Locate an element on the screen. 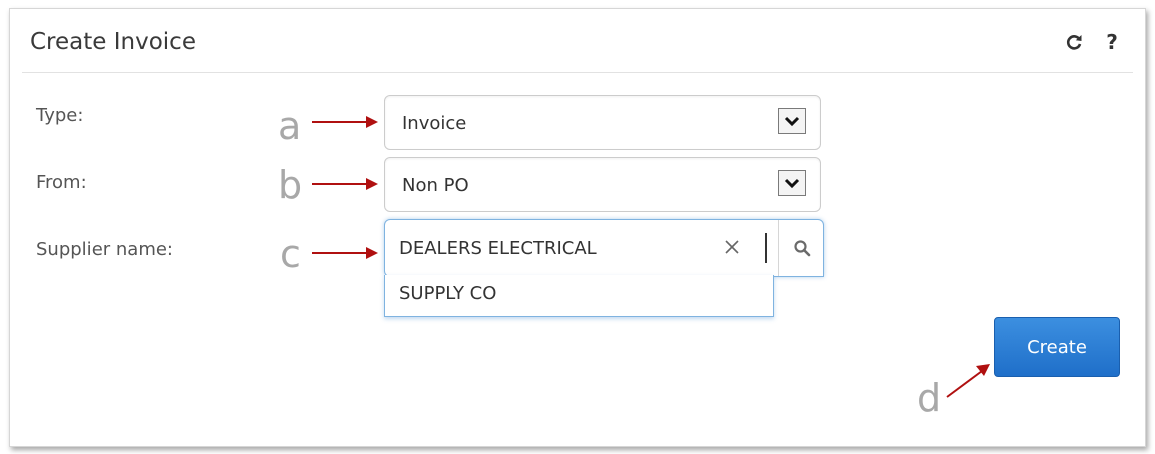 This screenshot has width=1155, height=454. from-select-value: Non PO is located at coordinates (435, 185).